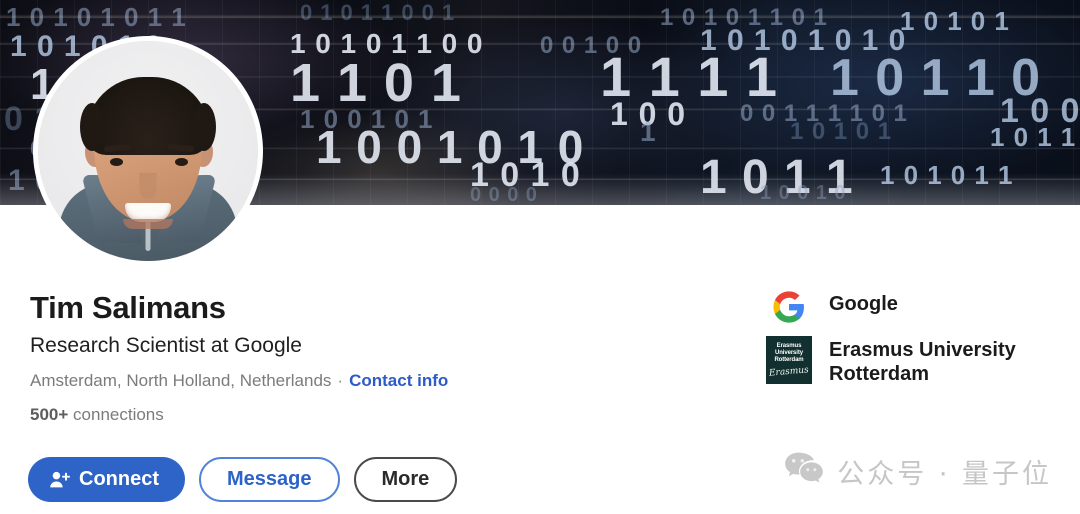  Describe the element at coordinates (128, 307) in the screenshot. I see `profile-name: Tim Salimans` at that location.